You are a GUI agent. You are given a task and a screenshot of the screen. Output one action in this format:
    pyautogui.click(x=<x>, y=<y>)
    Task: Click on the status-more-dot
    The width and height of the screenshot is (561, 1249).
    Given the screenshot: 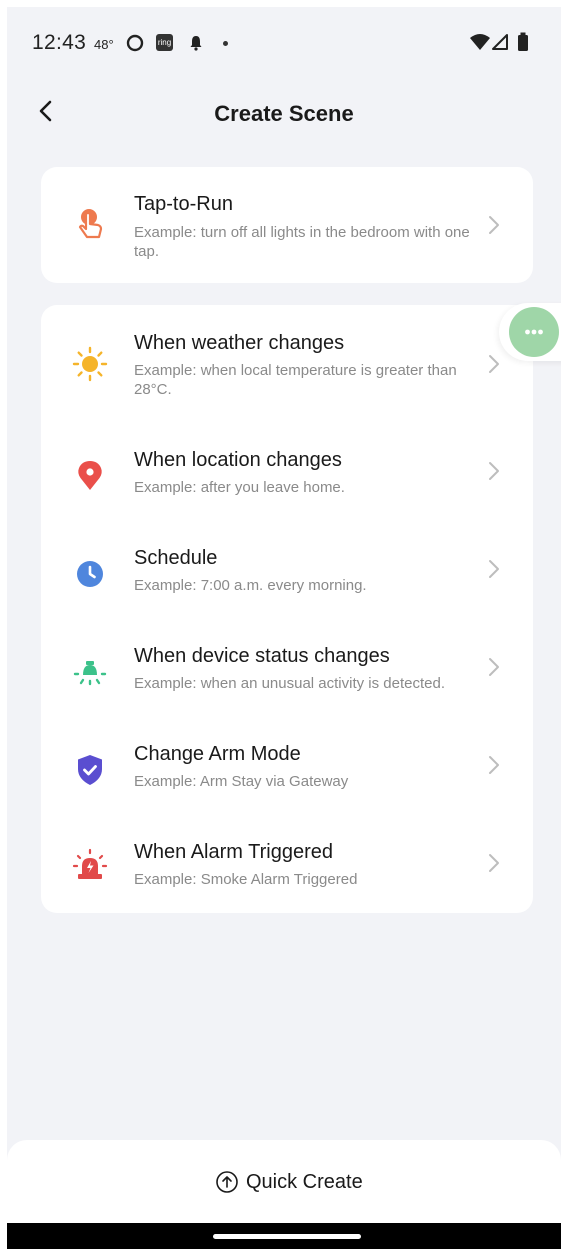 What is the action you would take?
    pyautogui.click(x=225, y=43)
    